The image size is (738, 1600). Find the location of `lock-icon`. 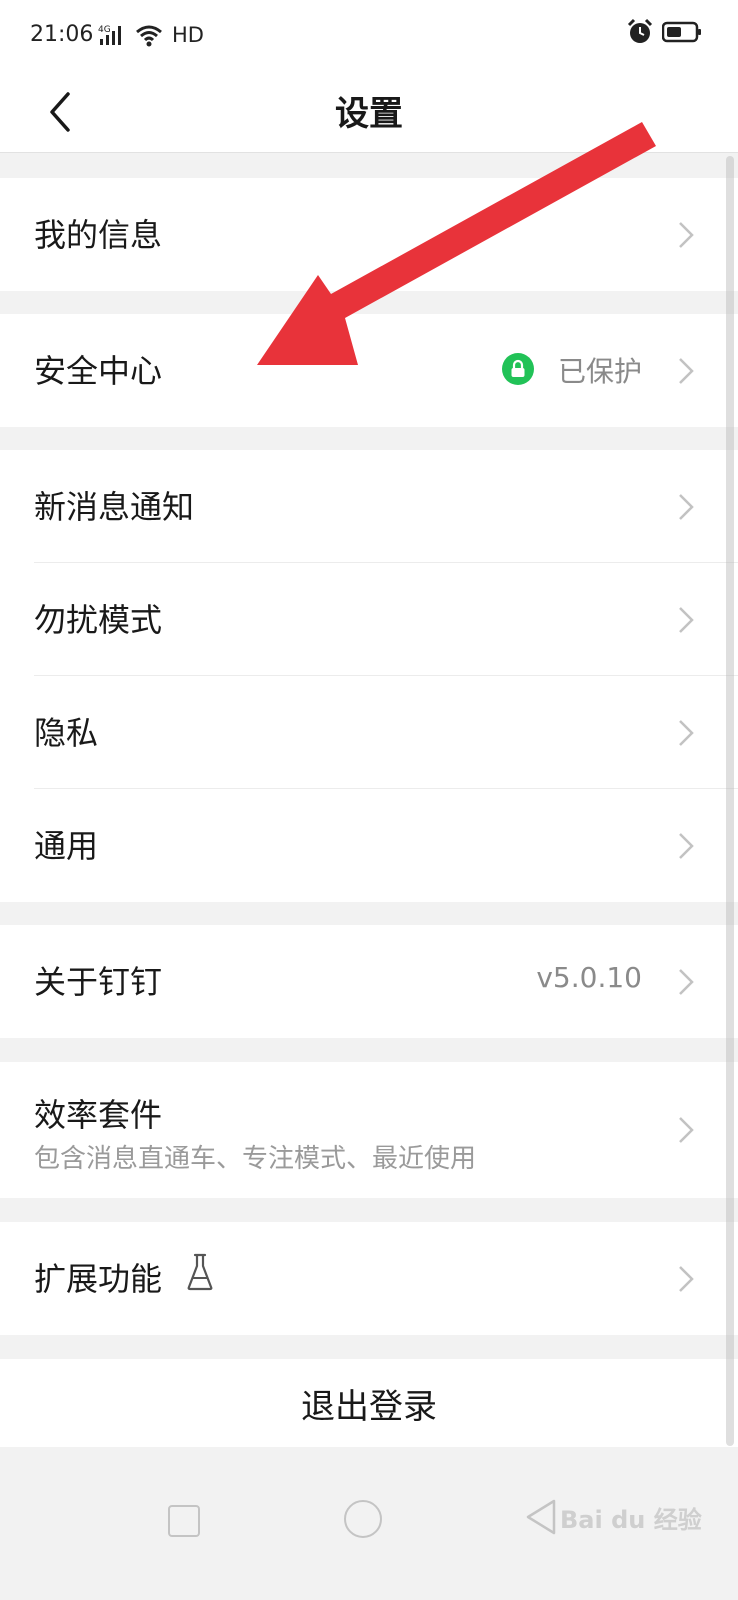

lock-icon is located at coordinates (518, 369).